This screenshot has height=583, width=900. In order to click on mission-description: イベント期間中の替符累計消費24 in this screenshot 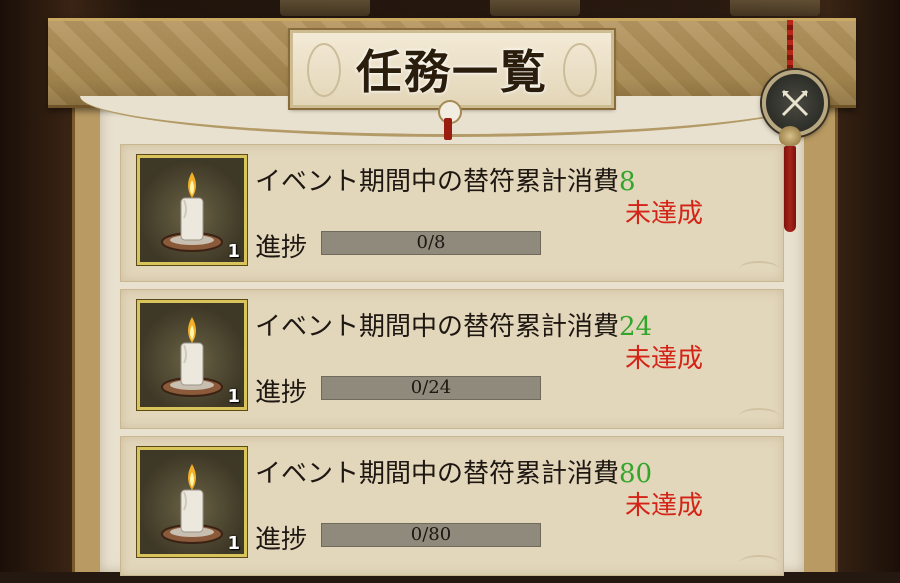, I will do `click(453, 324)`.